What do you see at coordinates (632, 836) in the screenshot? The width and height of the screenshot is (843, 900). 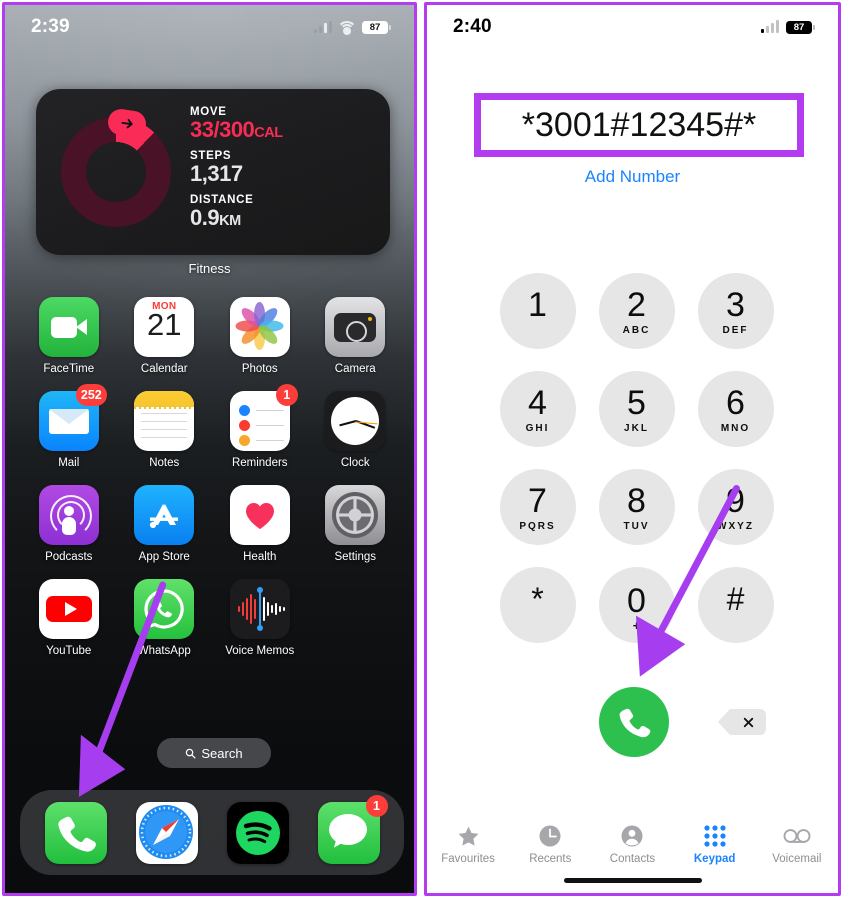 I see `person-icon` at bounding box center [632, 836].